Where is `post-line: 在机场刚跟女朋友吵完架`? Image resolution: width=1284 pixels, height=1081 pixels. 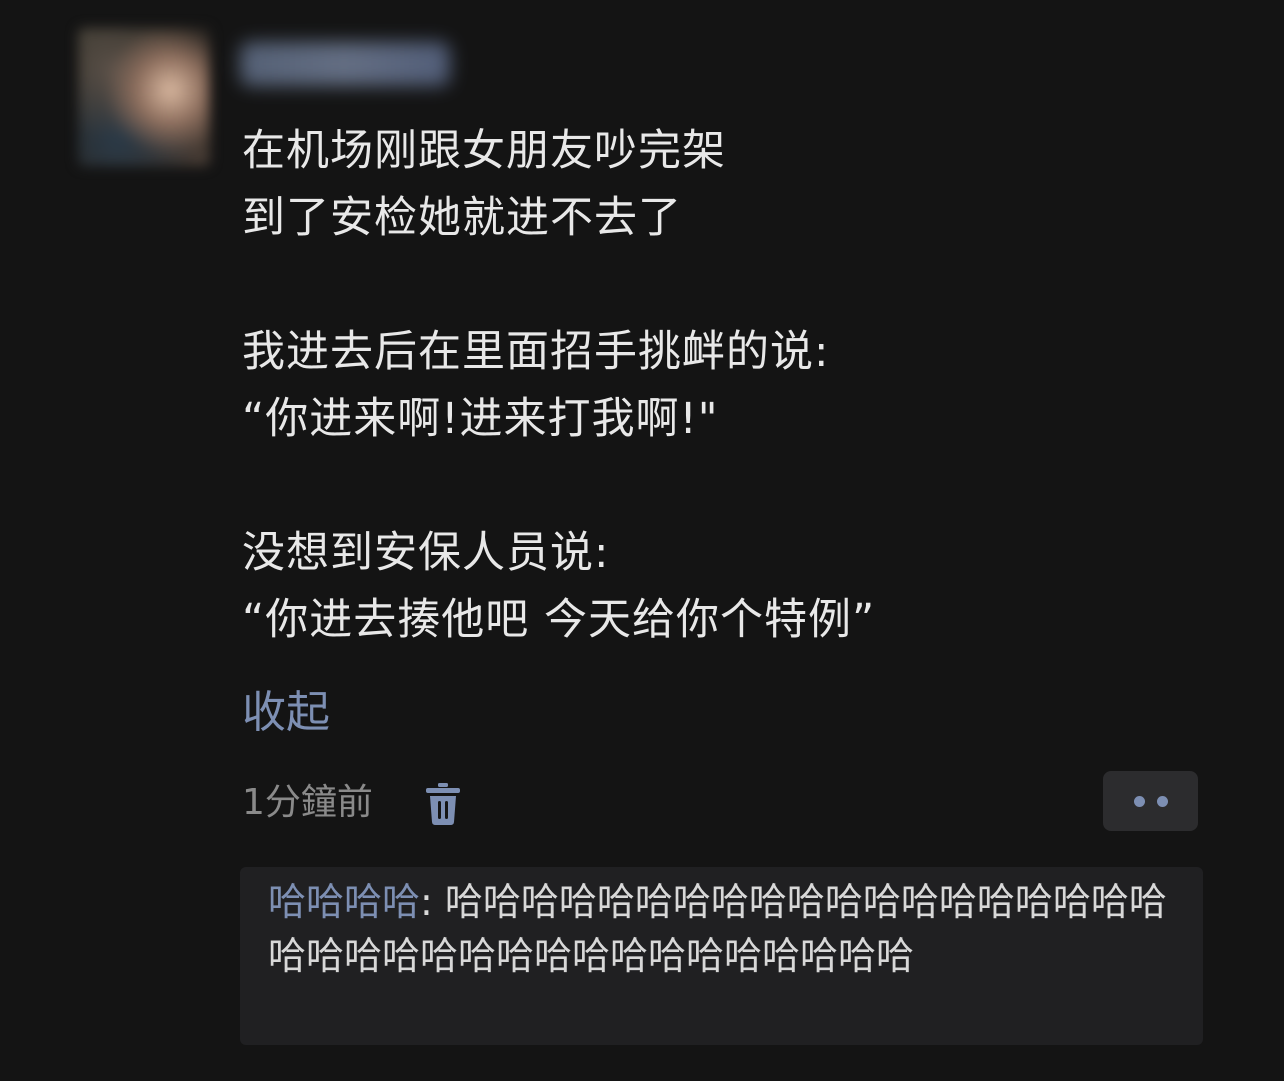
post-line: 在机场刚跟女朋友吵完架 is located at coordinates (484, 151).